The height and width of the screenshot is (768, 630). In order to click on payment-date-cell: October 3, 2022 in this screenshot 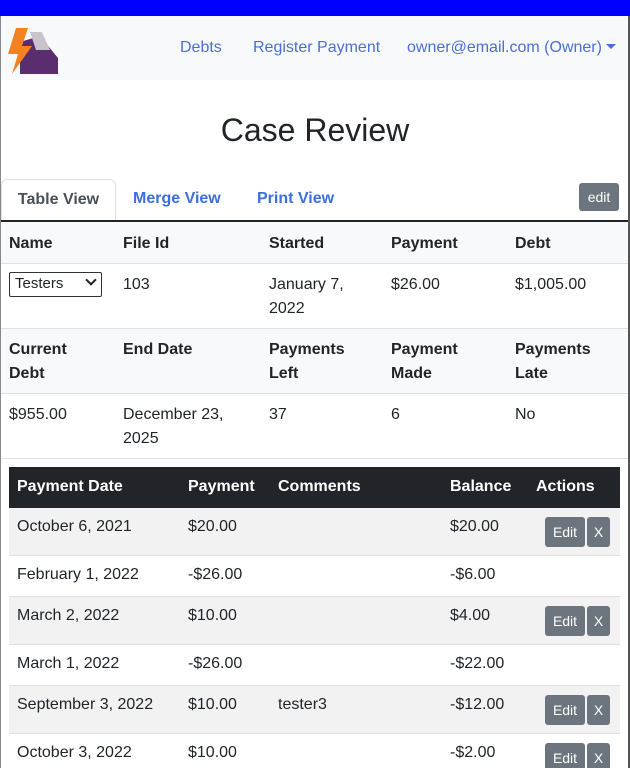, I will do `click(74, 752)`.